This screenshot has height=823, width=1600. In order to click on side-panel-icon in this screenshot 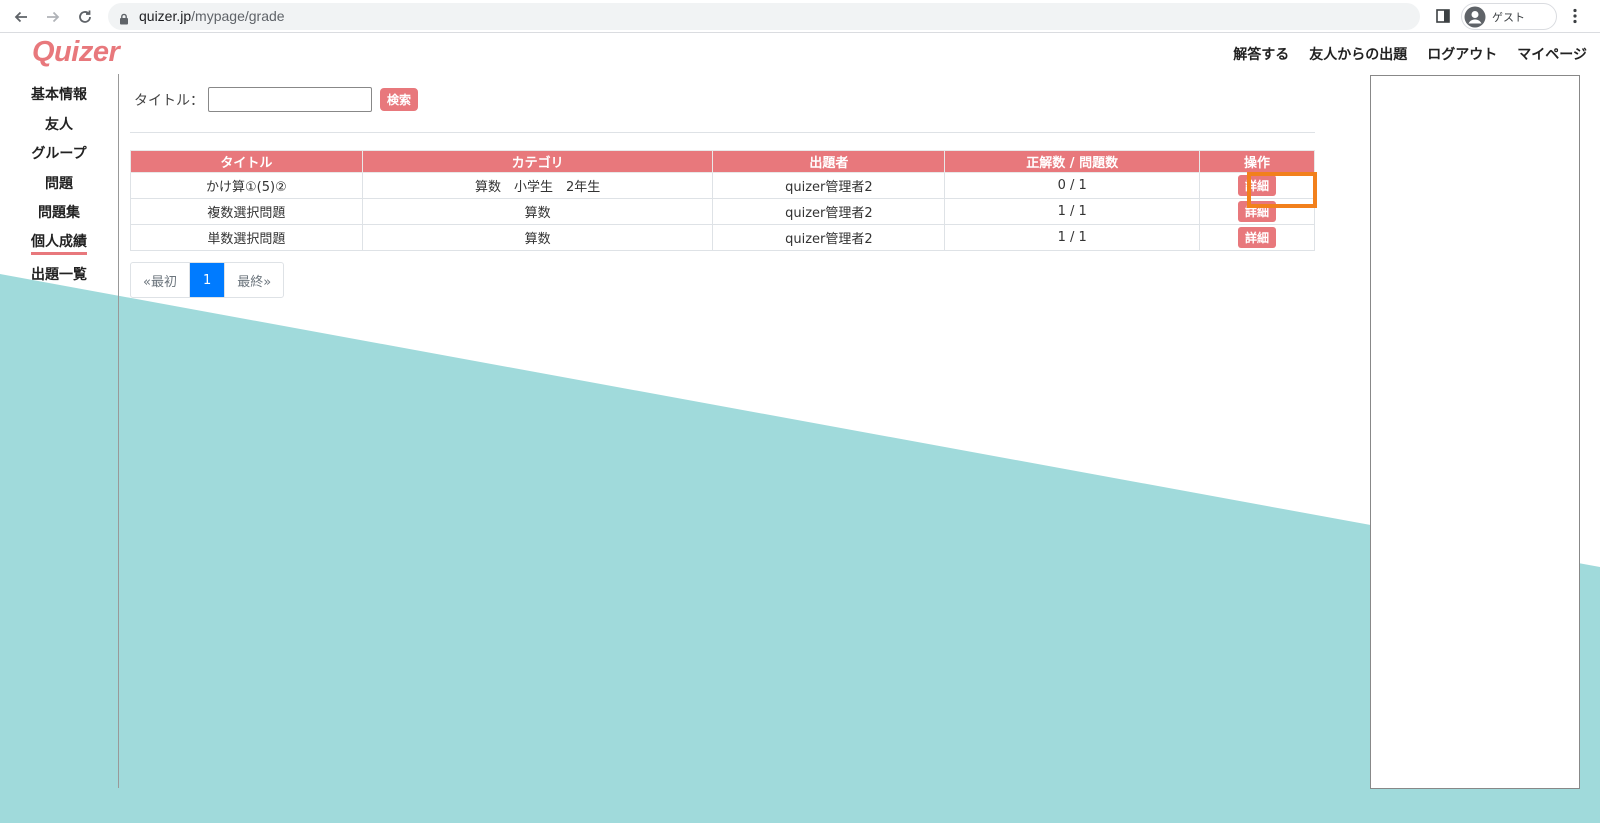, I will do `click(1443, 16)`.